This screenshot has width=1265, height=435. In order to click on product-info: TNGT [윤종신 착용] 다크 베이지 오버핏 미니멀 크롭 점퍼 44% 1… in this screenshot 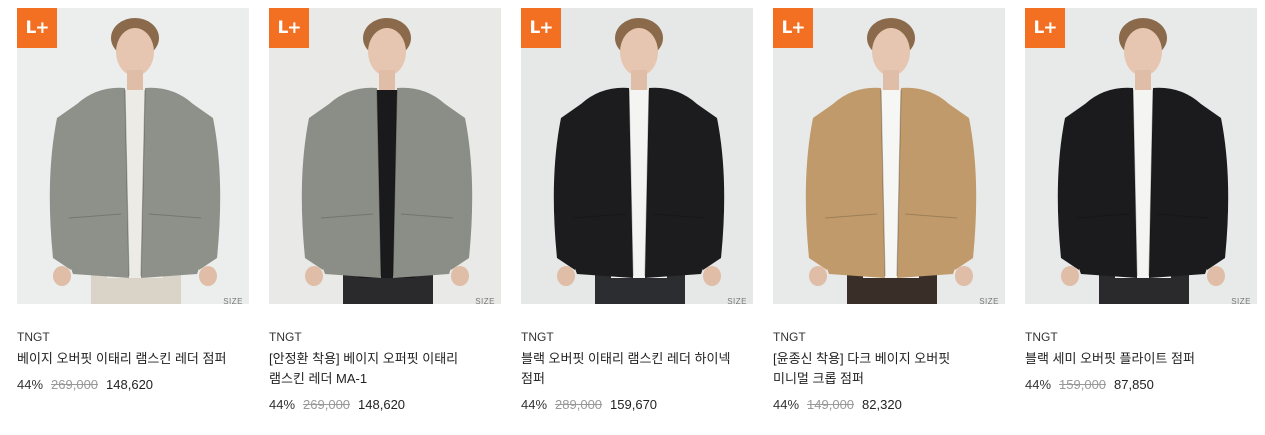, I will do `click(889, 358)`.